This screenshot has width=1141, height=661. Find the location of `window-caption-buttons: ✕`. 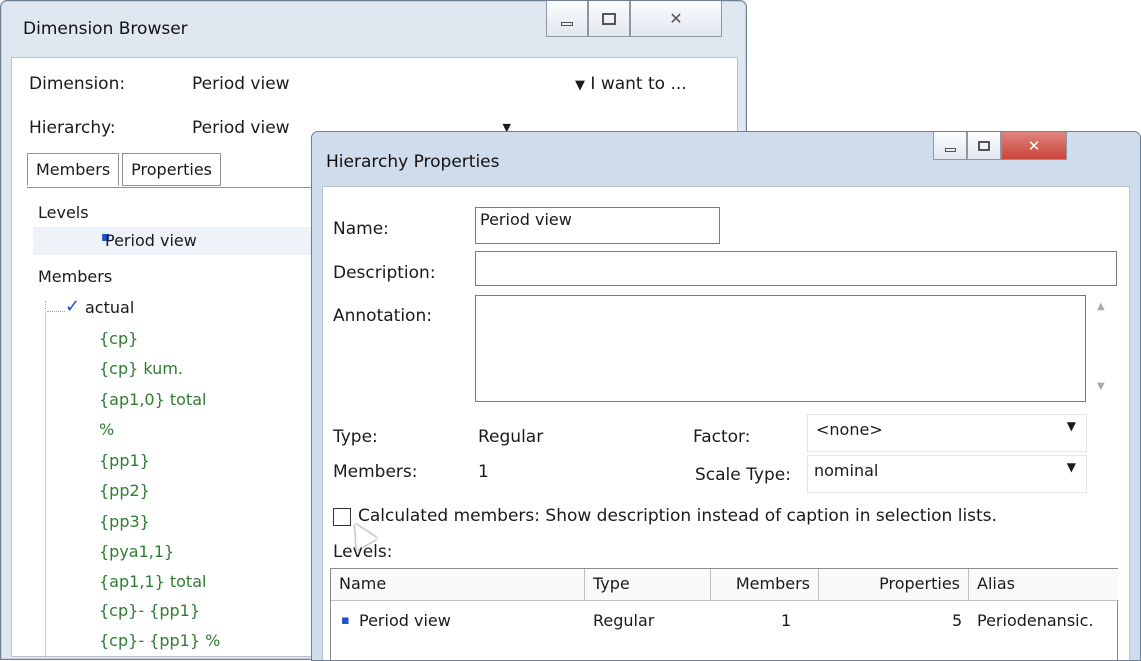

window-caption-buttons: ✕ is located at coordinates (634, 19).